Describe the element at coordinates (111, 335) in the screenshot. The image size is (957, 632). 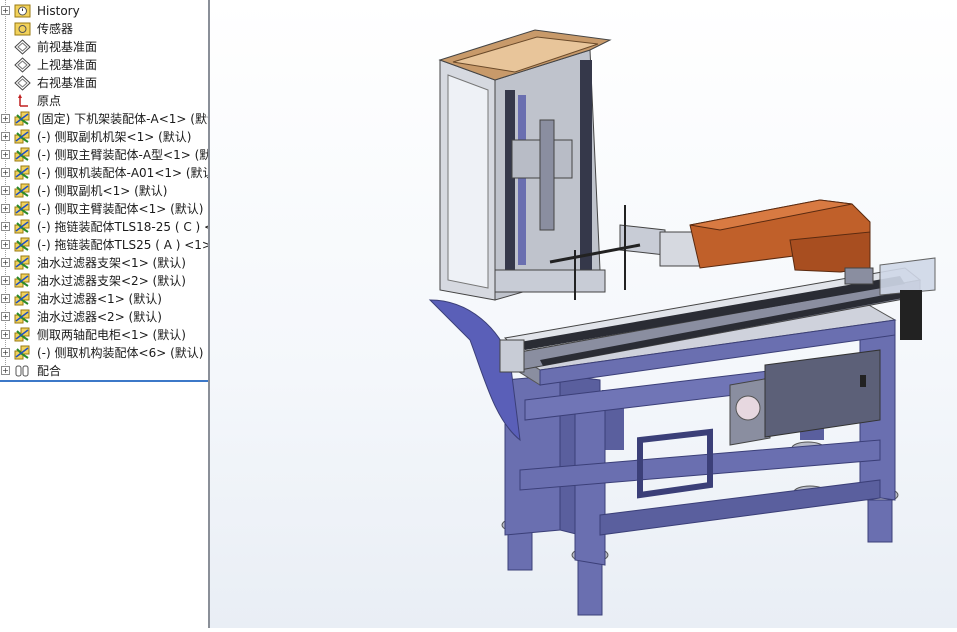
I see `tree-item-label: 侧取两轴配电柜<1> (默认)` at that location.